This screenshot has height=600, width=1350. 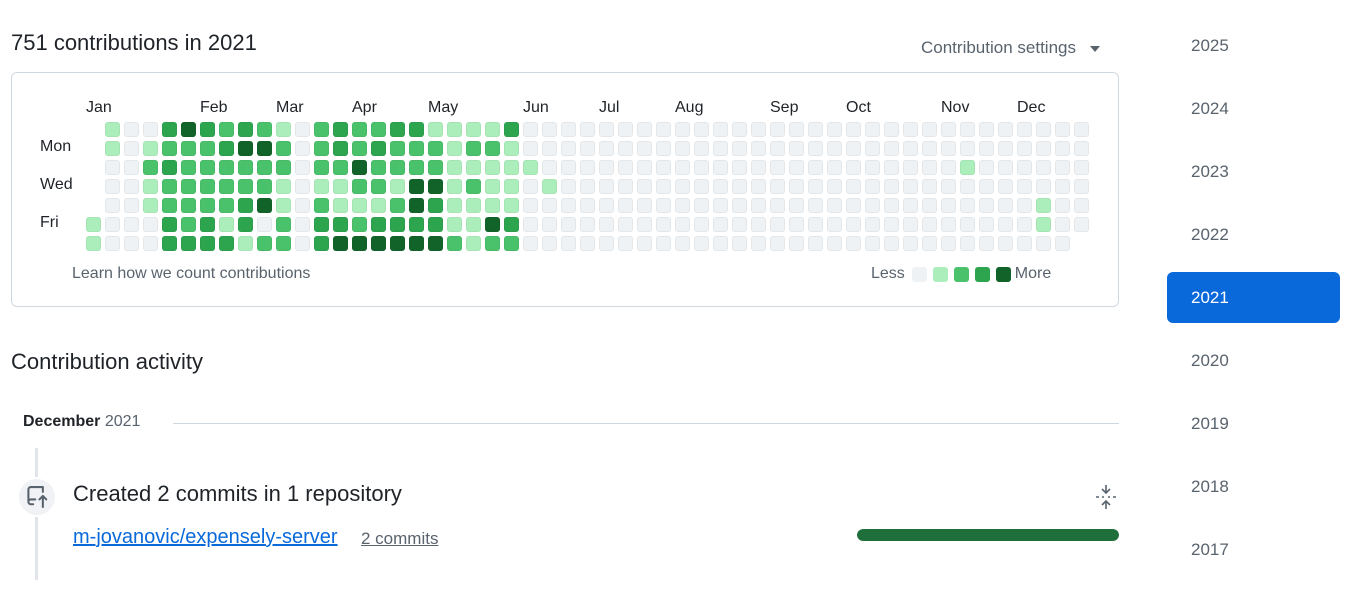 What do you see at coordinates (1253, 486) in the screenshot?
I see `year-link-2018: 2018` at bounding box center [1253, 486].